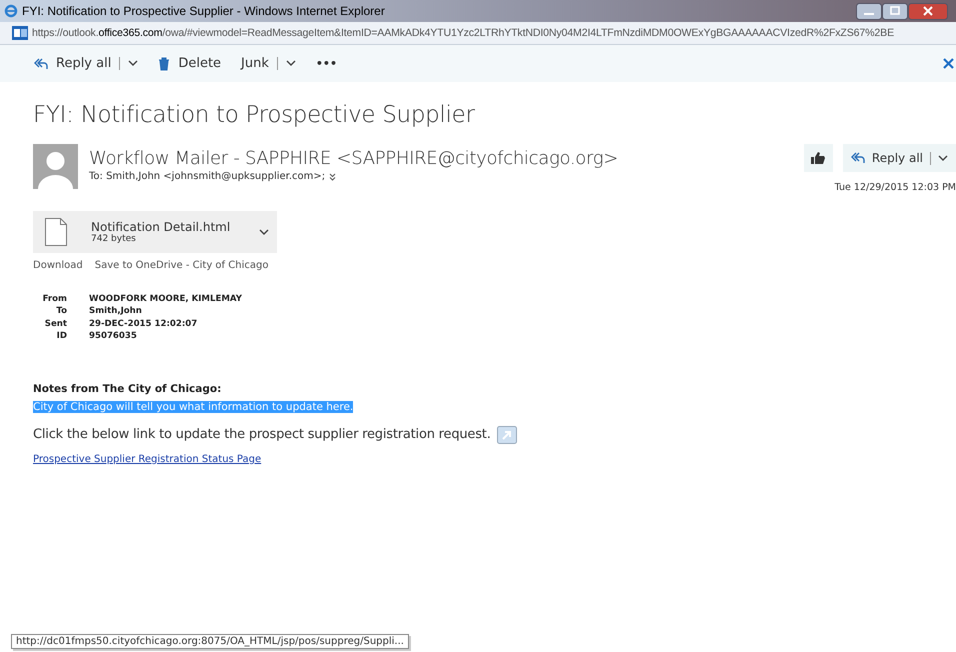 The width and height of the screenshot is (956, 652). Describe the element at coordinates (332, 176) in the screenshot. I see `expand-icon` at that location.